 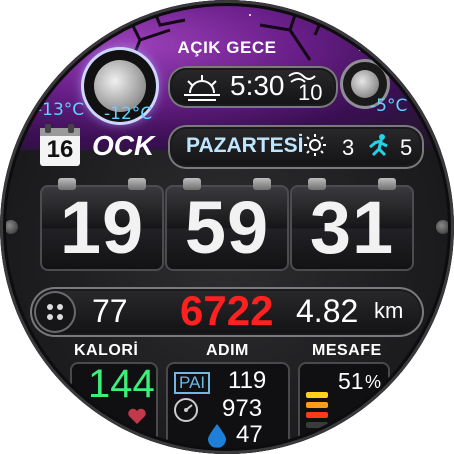 What do you see at coordinates (202, 89) in the screenshot?
I see `sunrise-icon` at bounding box center [202, 89].